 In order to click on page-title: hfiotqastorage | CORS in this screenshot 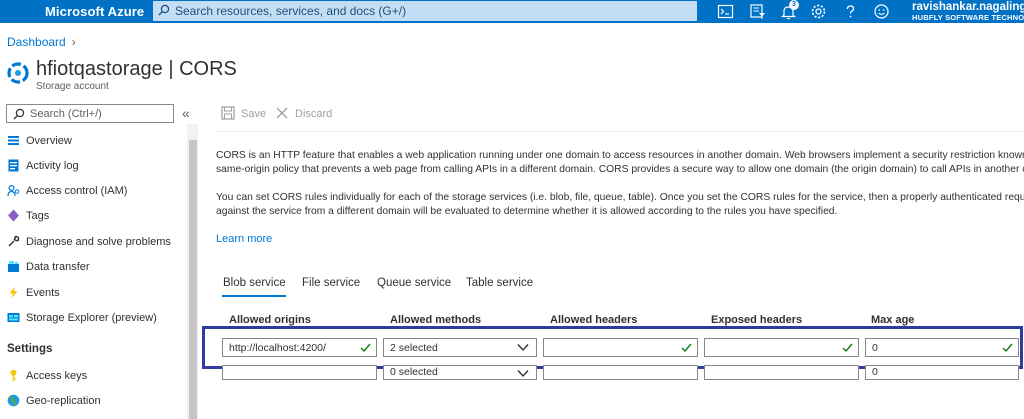, I will do `click(136, 69)`.